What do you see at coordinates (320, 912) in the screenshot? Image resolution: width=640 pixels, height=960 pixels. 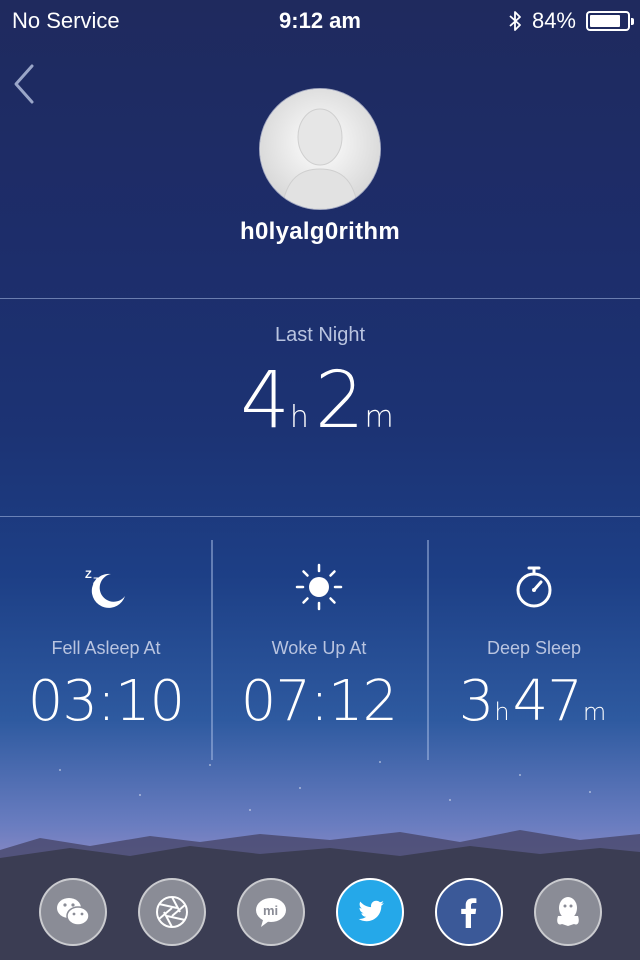 I see `share-bar: mi` at bounding box center [320, 912].